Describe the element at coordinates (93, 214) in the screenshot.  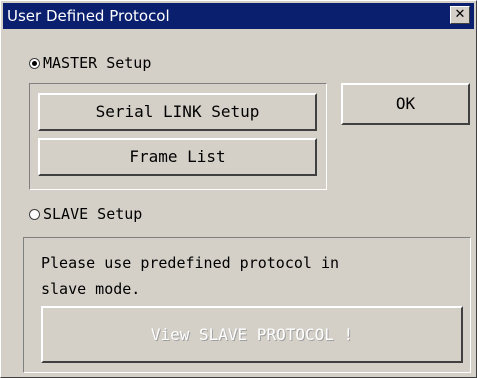
I see `slave-setup-label: SLAVE Setup` at that location.